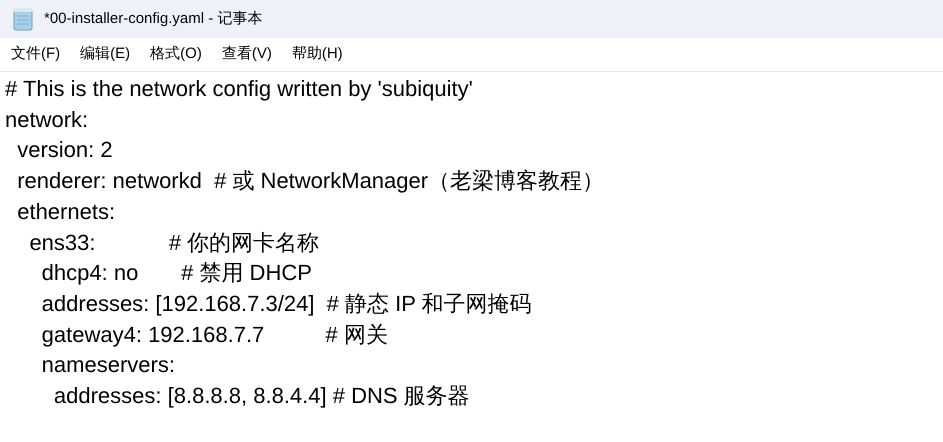  I want to click on menu-item: 编辑(E), so click(105, 54).